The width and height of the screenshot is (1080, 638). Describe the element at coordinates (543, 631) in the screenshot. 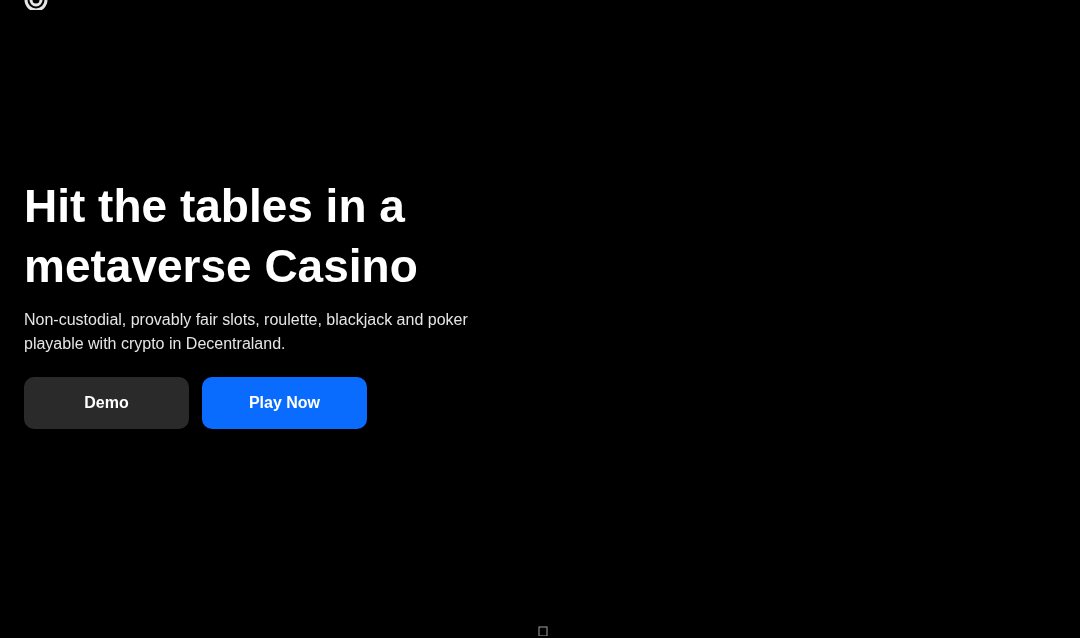

I see `scroll-indicator-icon` at that location.